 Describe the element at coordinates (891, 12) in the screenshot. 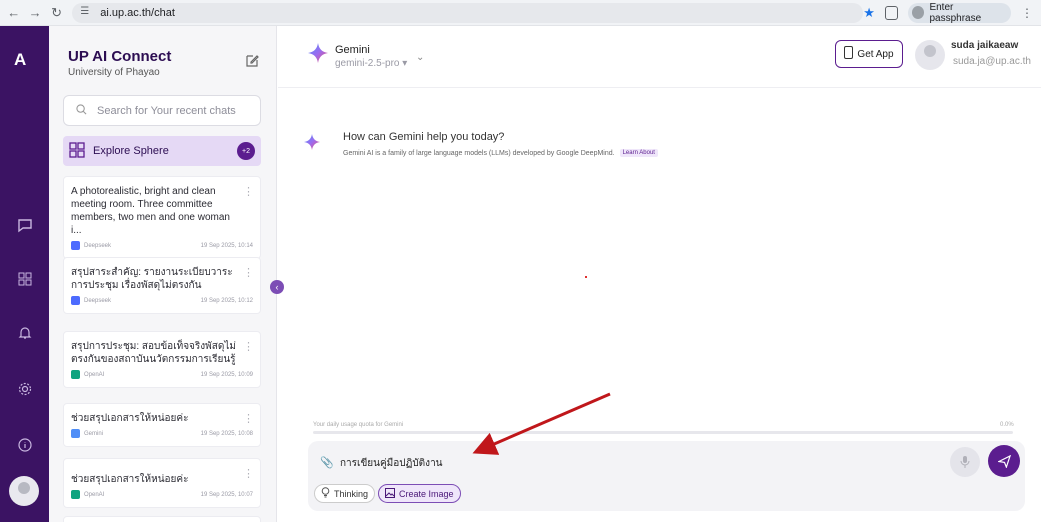

I see `extensions-icon` at that location.